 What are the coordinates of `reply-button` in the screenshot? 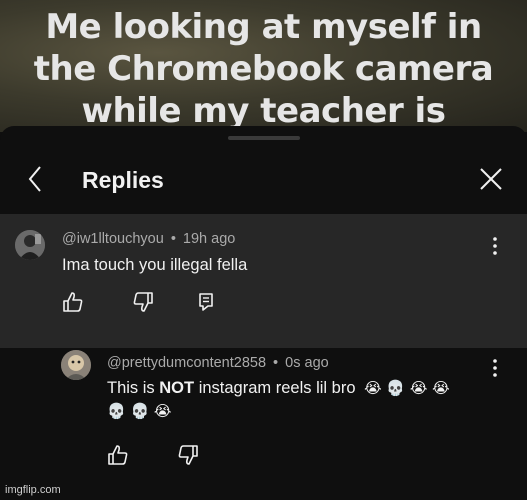 It's located at (206, 302).